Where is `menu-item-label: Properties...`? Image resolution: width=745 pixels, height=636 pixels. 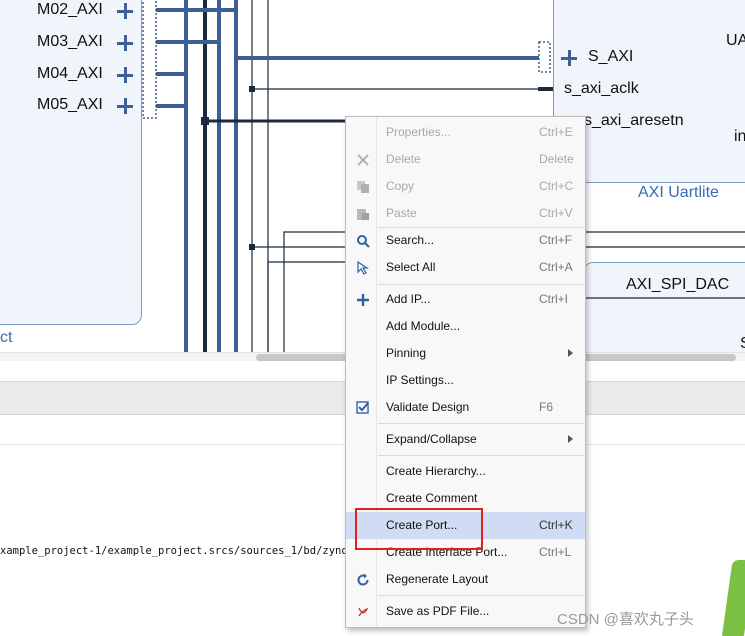
menu-item-label: Properties... is located at coordinates (418, 132).